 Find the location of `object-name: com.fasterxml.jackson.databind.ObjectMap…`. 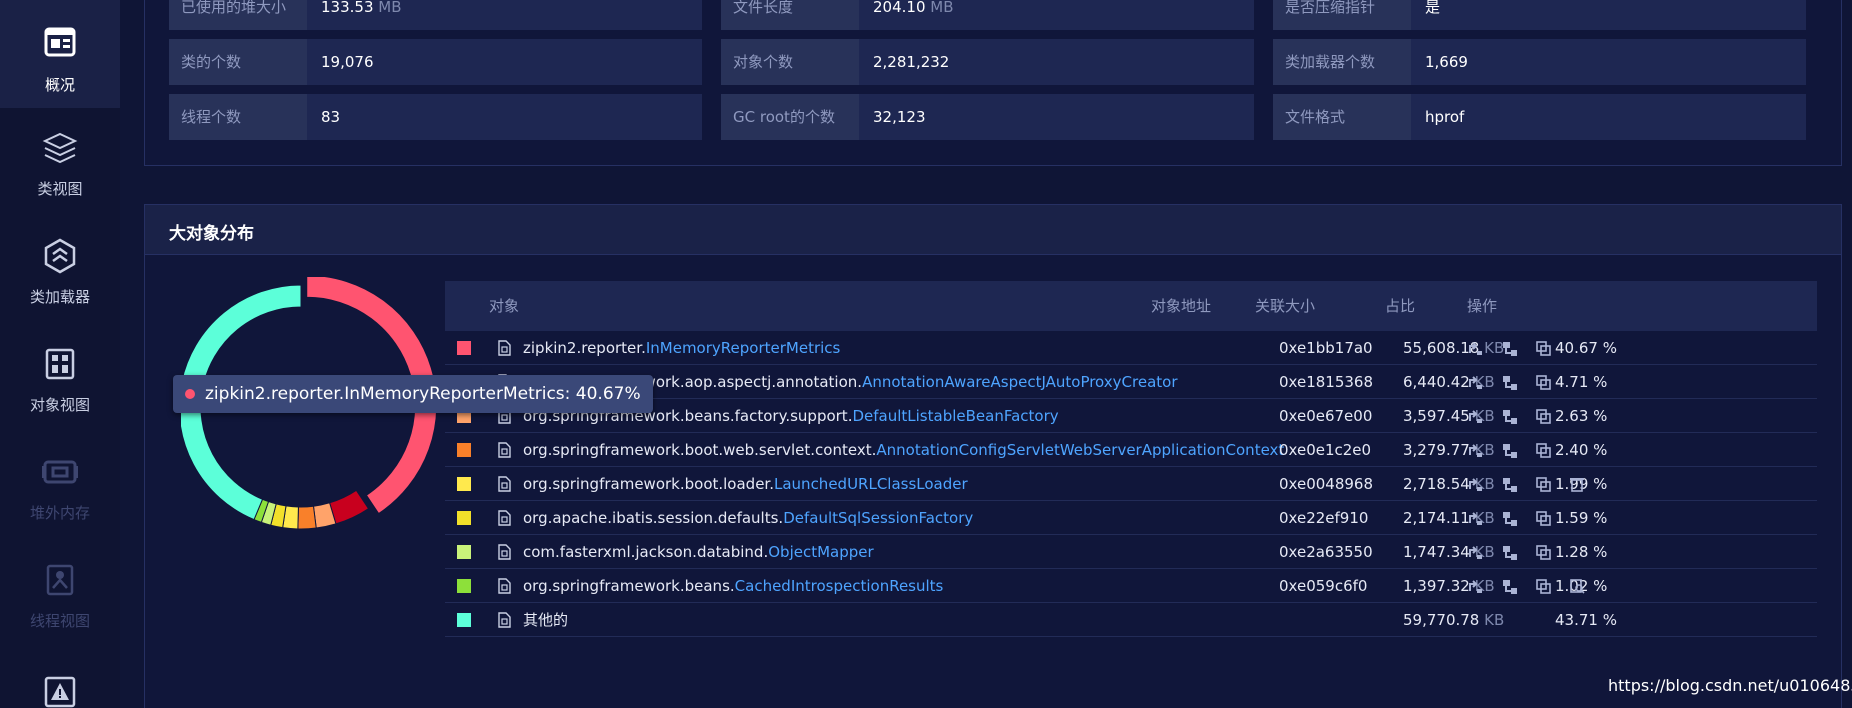

object-name: com.fasterxml.jackson.databind.ObjectMap… is located at coordinates (698, 552).